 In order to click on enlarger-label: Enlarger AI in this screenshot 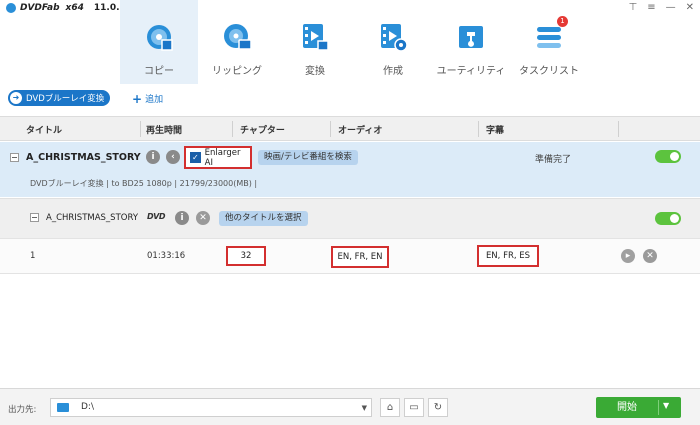, I will do `click(222, 157)`.